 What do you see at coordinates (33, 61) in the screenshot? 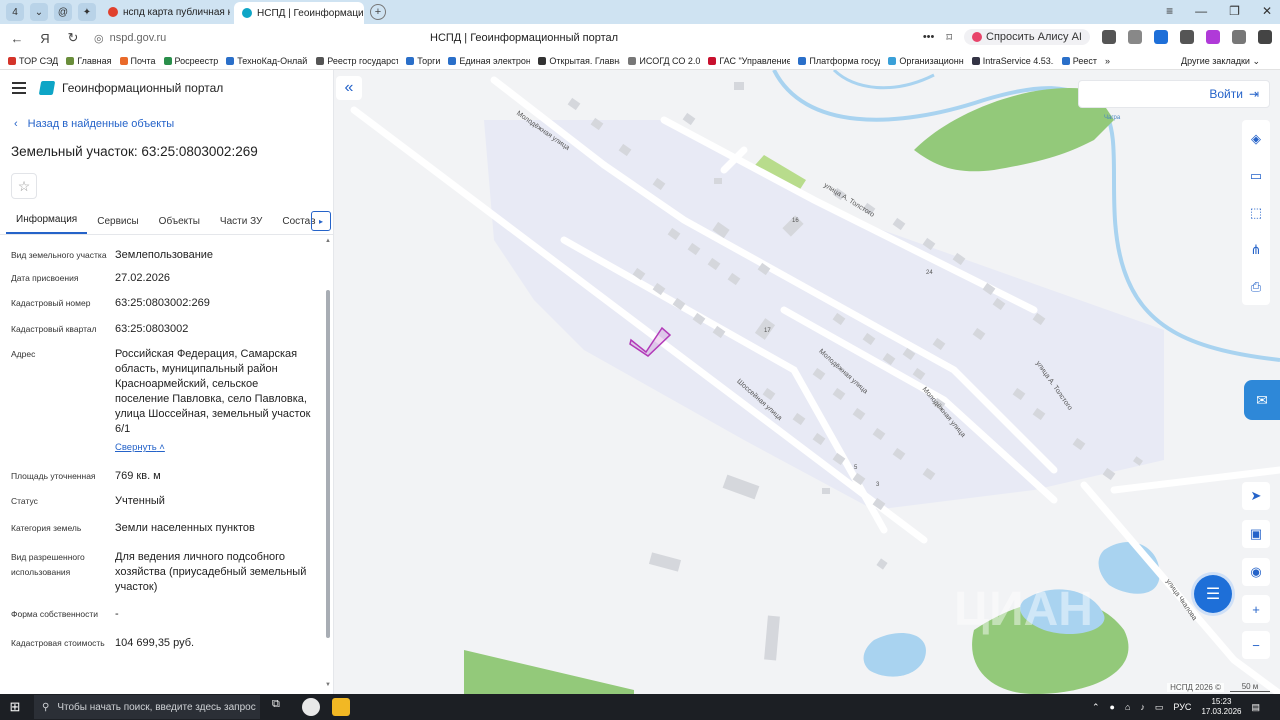
I see `bookmark-item: ТОР СЭД` at bounding box center [33, 61].